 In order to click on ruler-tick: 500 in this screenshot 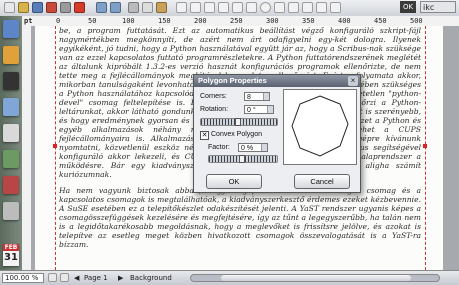, I will do `click(416, 21)`.